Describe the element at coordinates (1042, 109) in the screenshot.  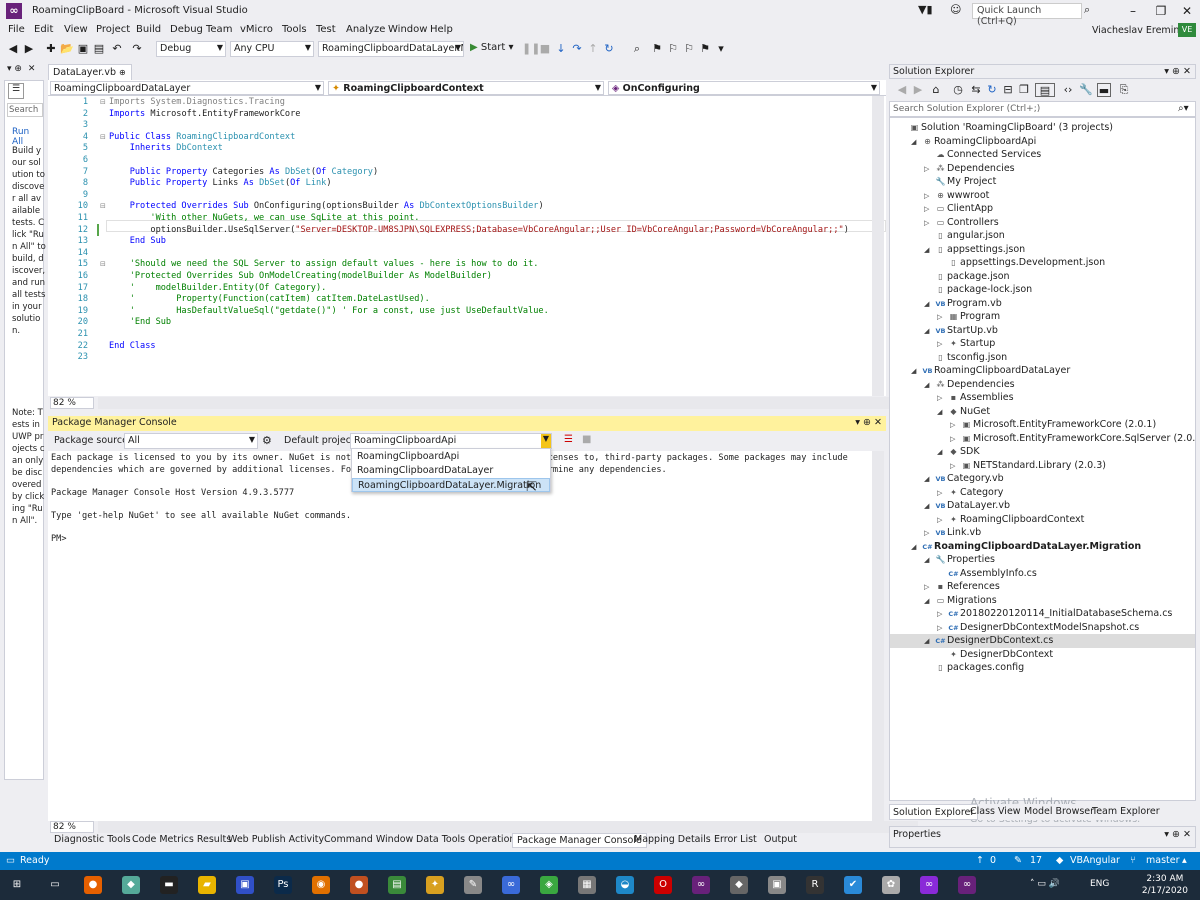
I see `solution-search-input: Search Solution Explorer (Ctrl+;)` at that location.